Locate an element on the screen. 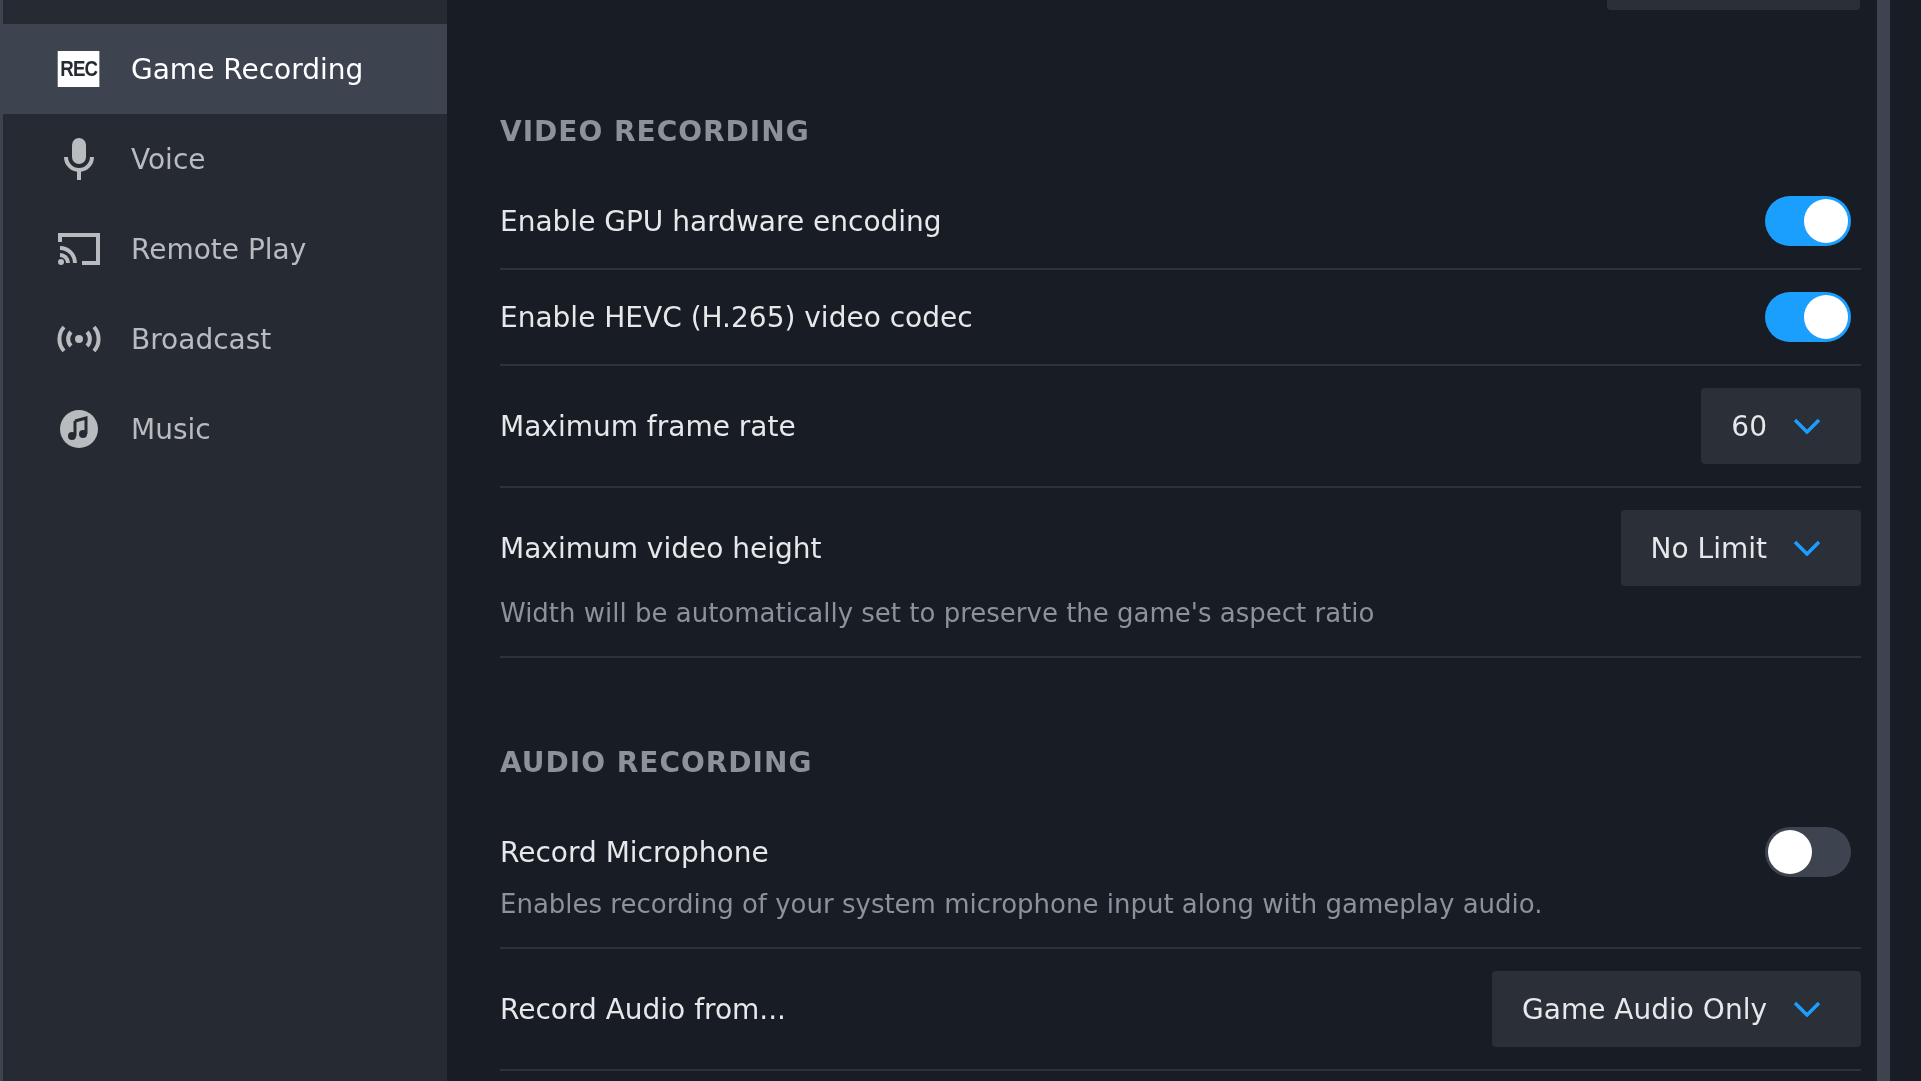 The height and width of the screenshot is (1081, 1921). setting-label: Enable HEVC (H.265) video codec is located at coordinates (736, 317).